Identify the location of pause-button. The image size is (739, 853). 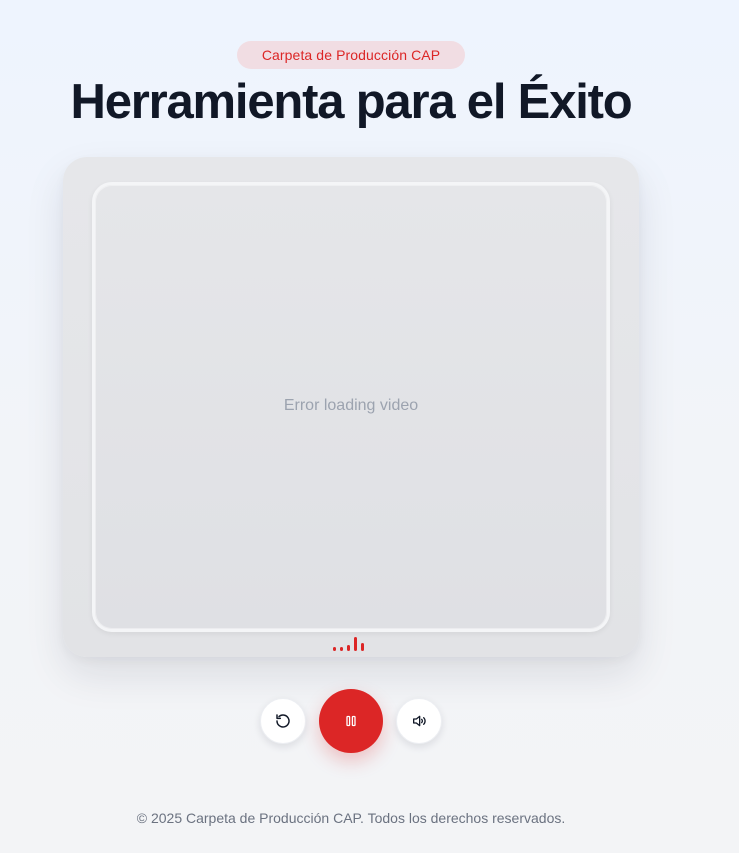
(351, 721).